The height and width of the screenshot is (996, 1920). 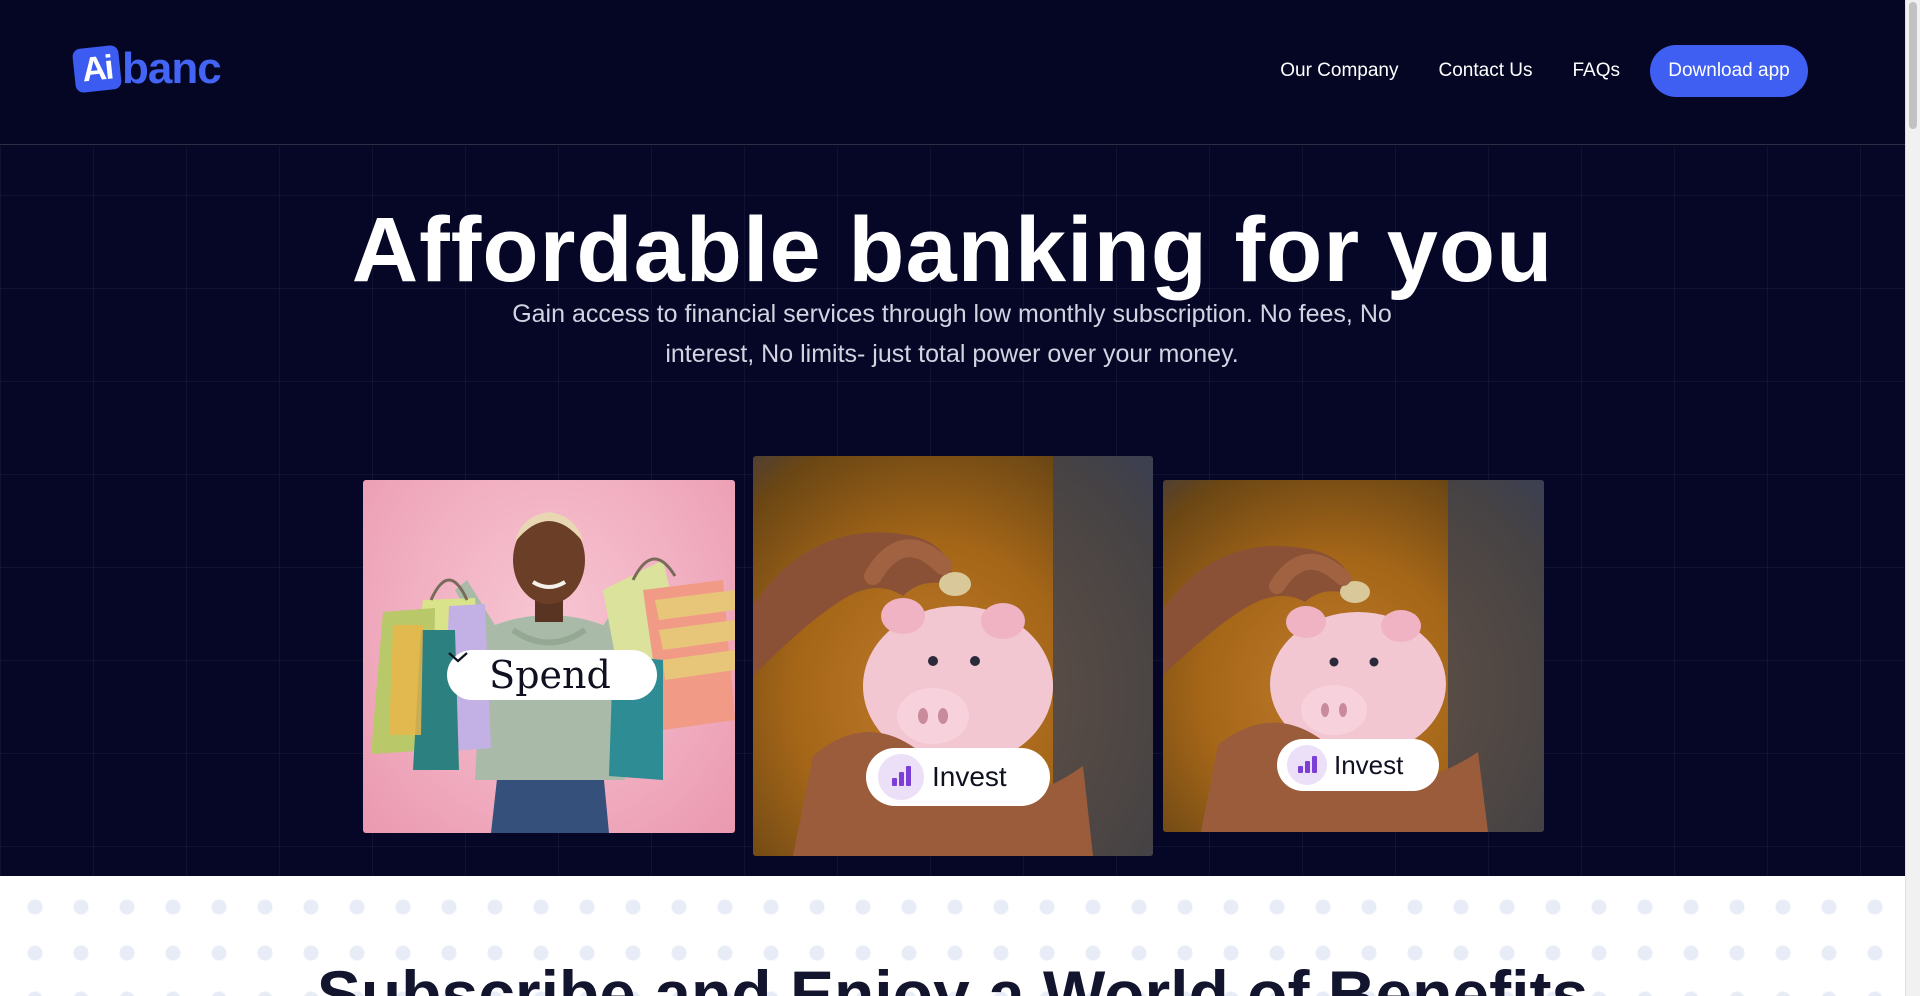 I want to click on page-scrollbar, so click(x=1912, y=498).